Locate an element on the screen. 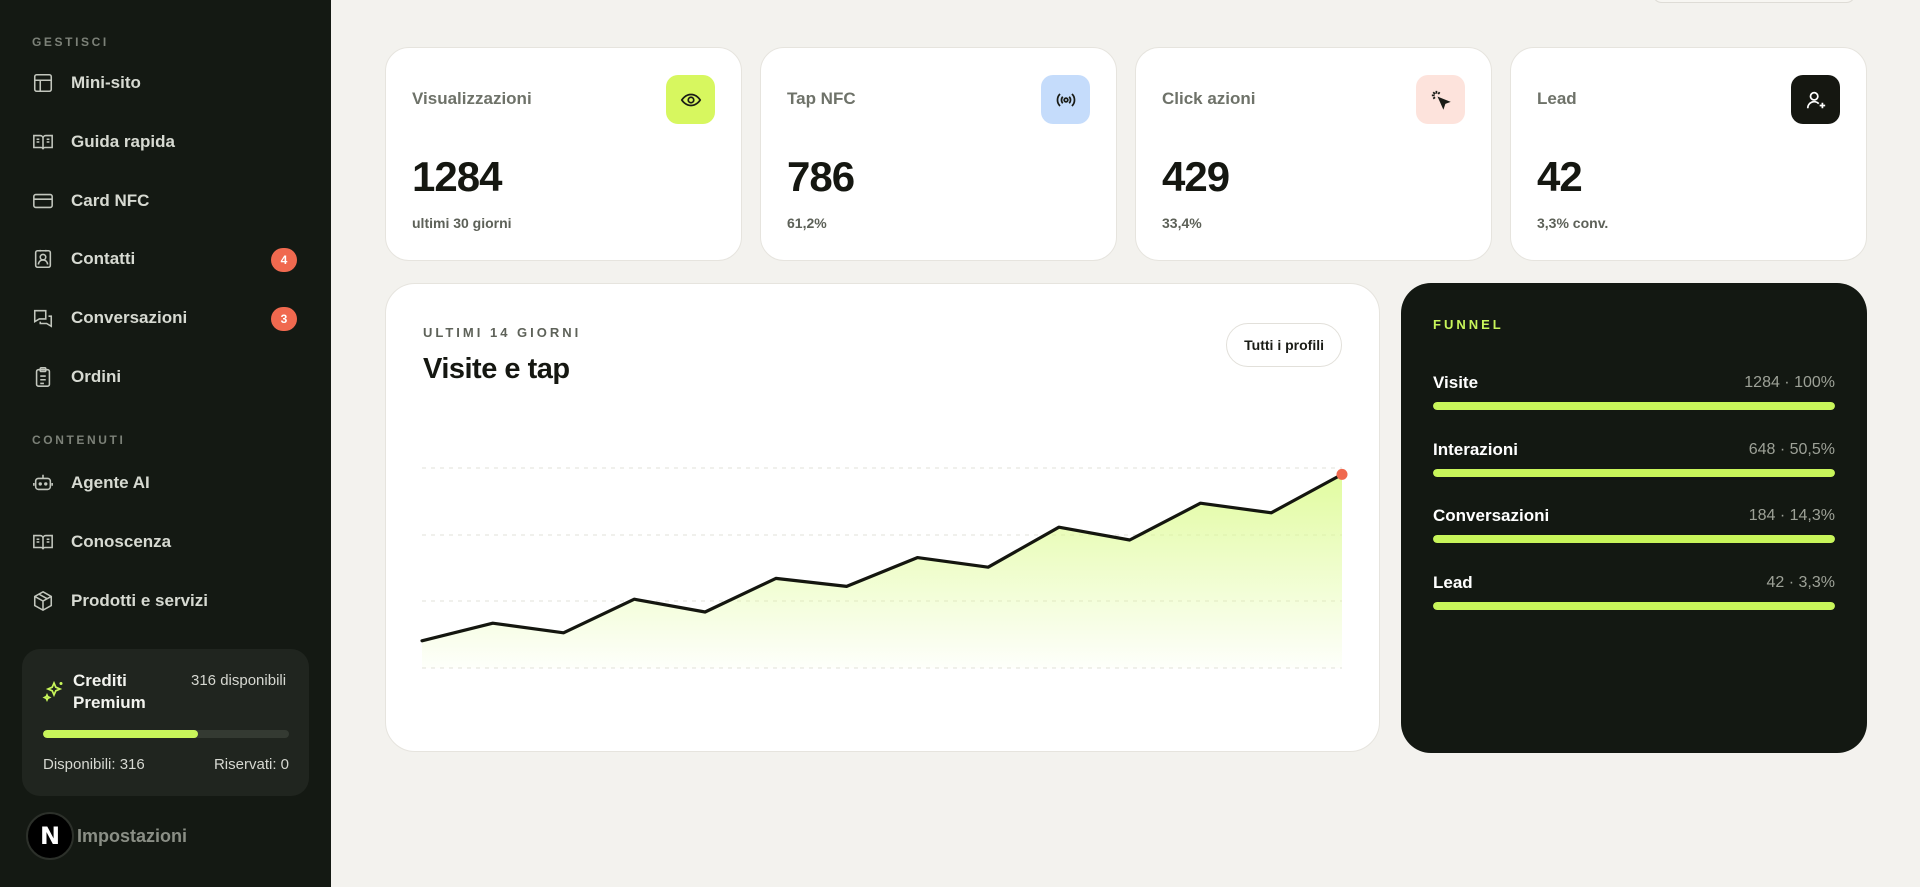 The height and width of the screenshot is (887, 1920). chart-title: Visite e tap is located at coordinates (496, 369).